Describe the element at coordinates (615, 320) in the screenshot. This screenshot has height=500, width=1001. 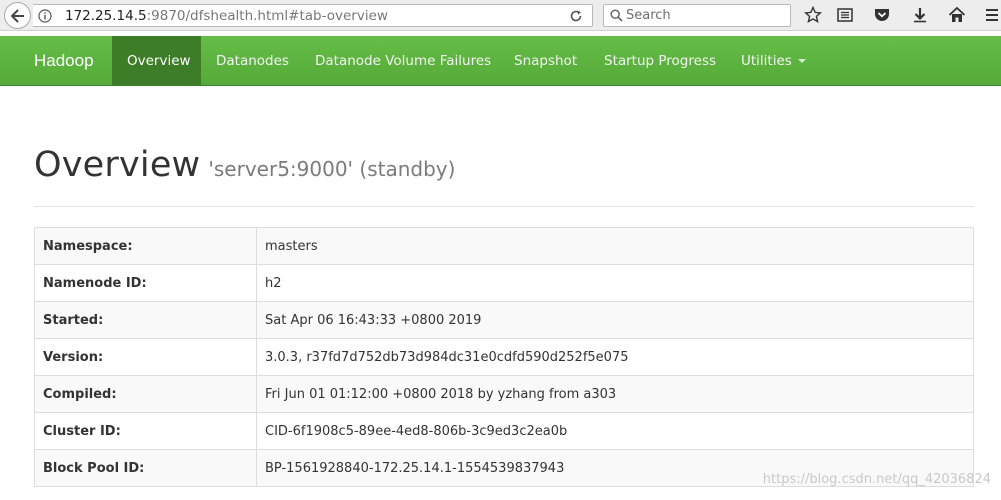
I see `row-value: Sat Apr 06 16:43:33 +0800 2019` at that location.